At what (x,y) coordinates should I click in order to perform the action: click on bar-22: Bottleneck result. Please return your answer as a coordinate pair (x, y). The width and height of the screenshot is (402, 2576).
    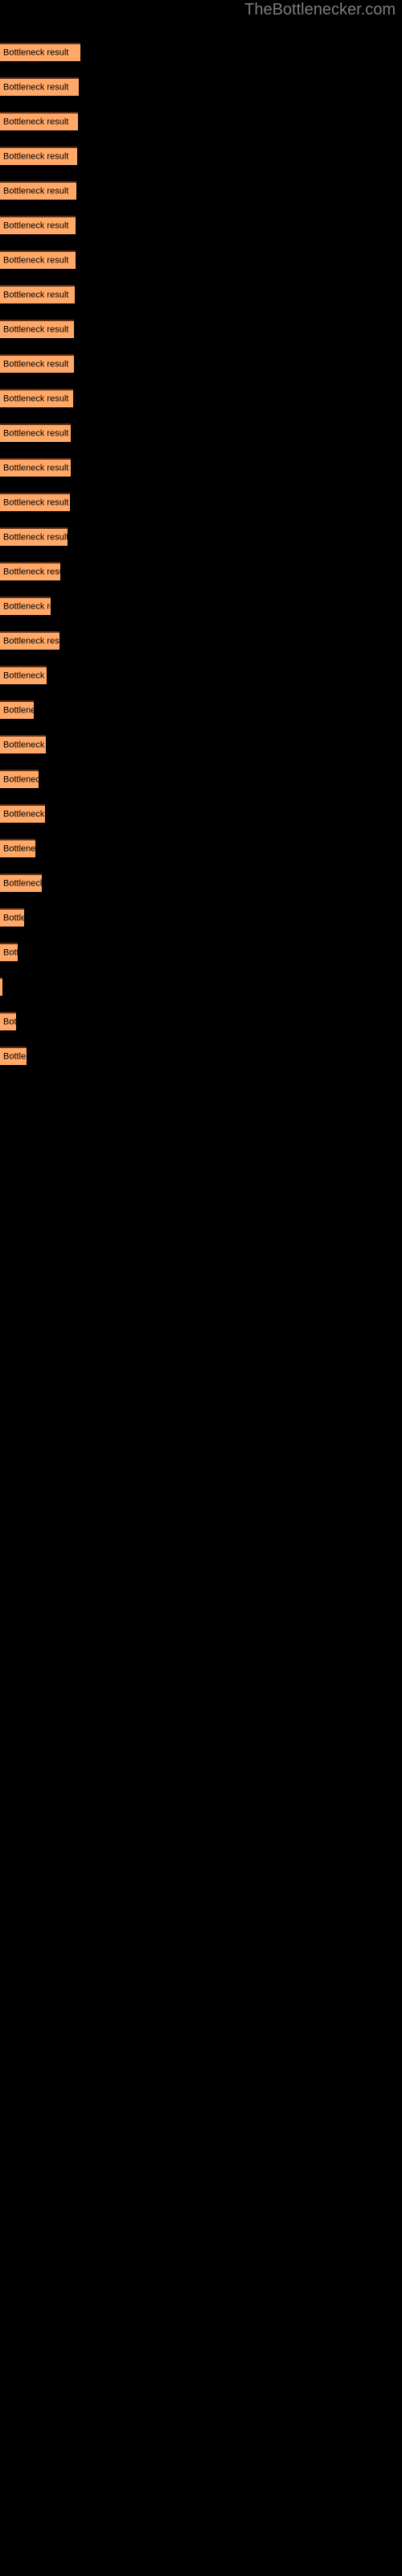
    Looking at the image, I should click on (19, 779).